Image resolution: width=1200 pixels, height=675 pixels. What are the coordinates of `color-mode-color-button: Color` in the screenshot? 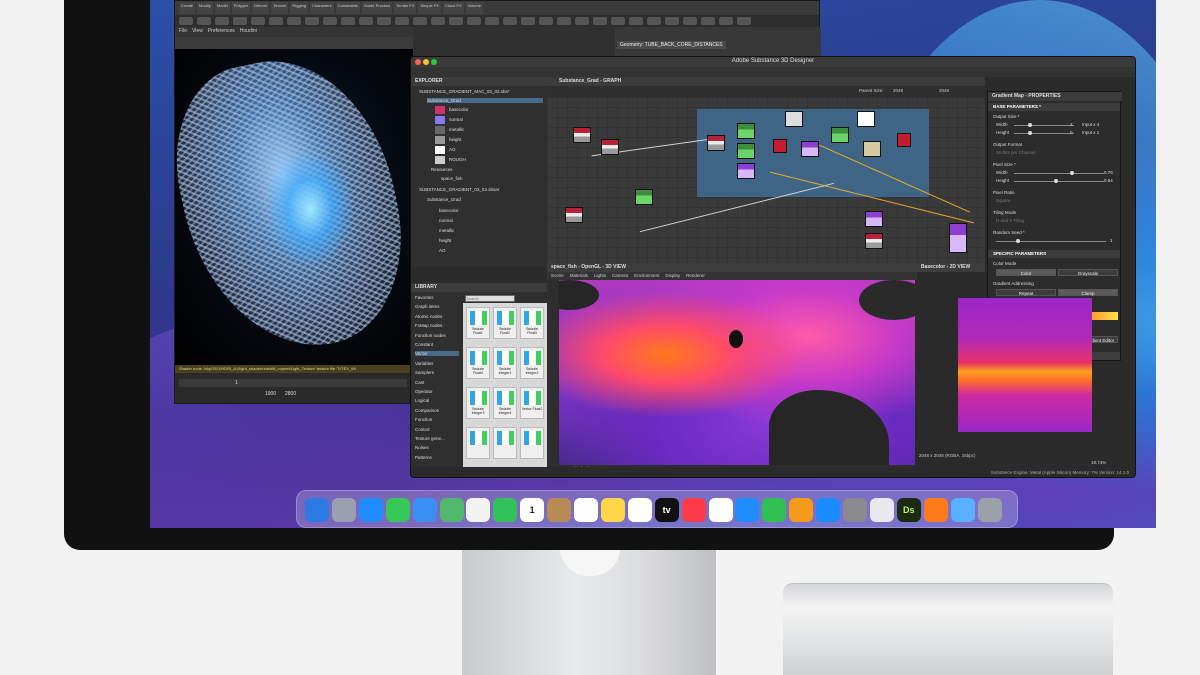 It's located at (1026, 272).